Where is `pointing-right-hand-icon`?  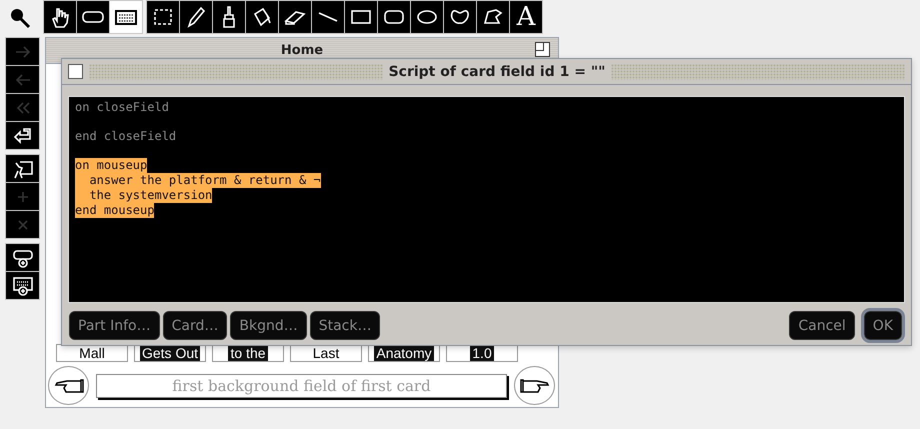
pointing-right-hand-icon is located at coordinates (534, 385).